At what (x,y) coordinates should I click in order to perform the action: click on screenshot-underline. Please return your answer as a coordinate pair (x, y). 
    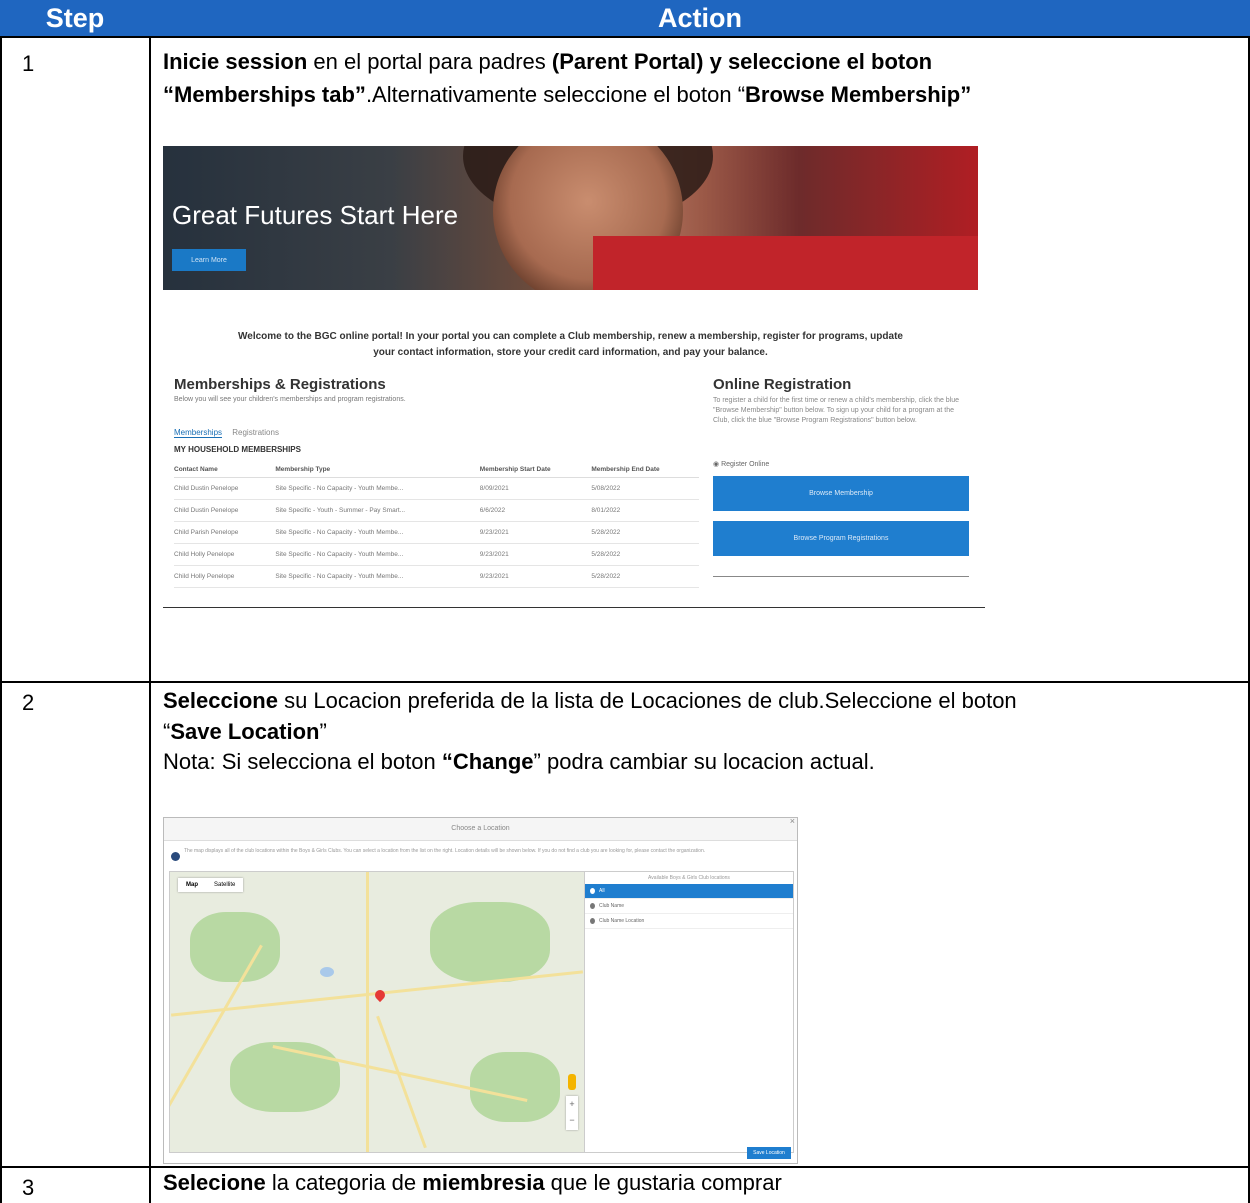
    Looking at the image, I should click on (574, 607).